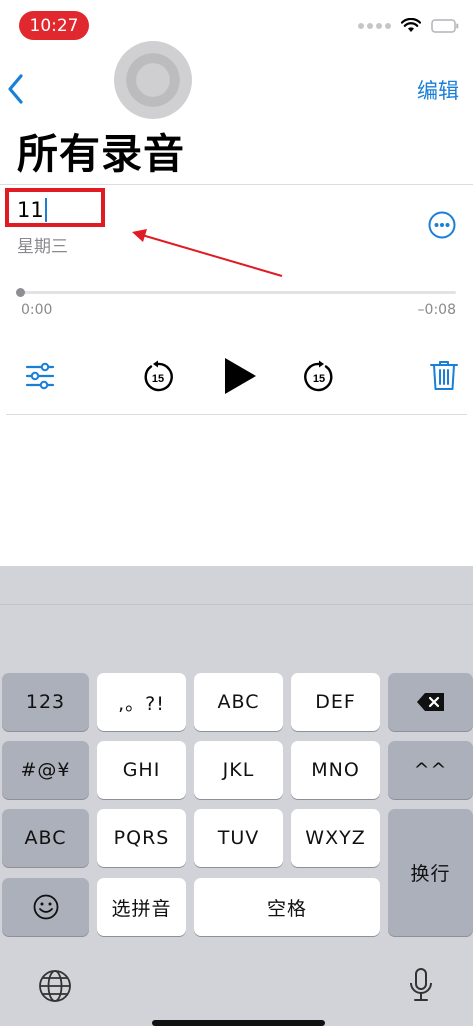 The height and width of the screenshot is (1026, 473). I want to click on status-time: 10:27, so click(54, 25).